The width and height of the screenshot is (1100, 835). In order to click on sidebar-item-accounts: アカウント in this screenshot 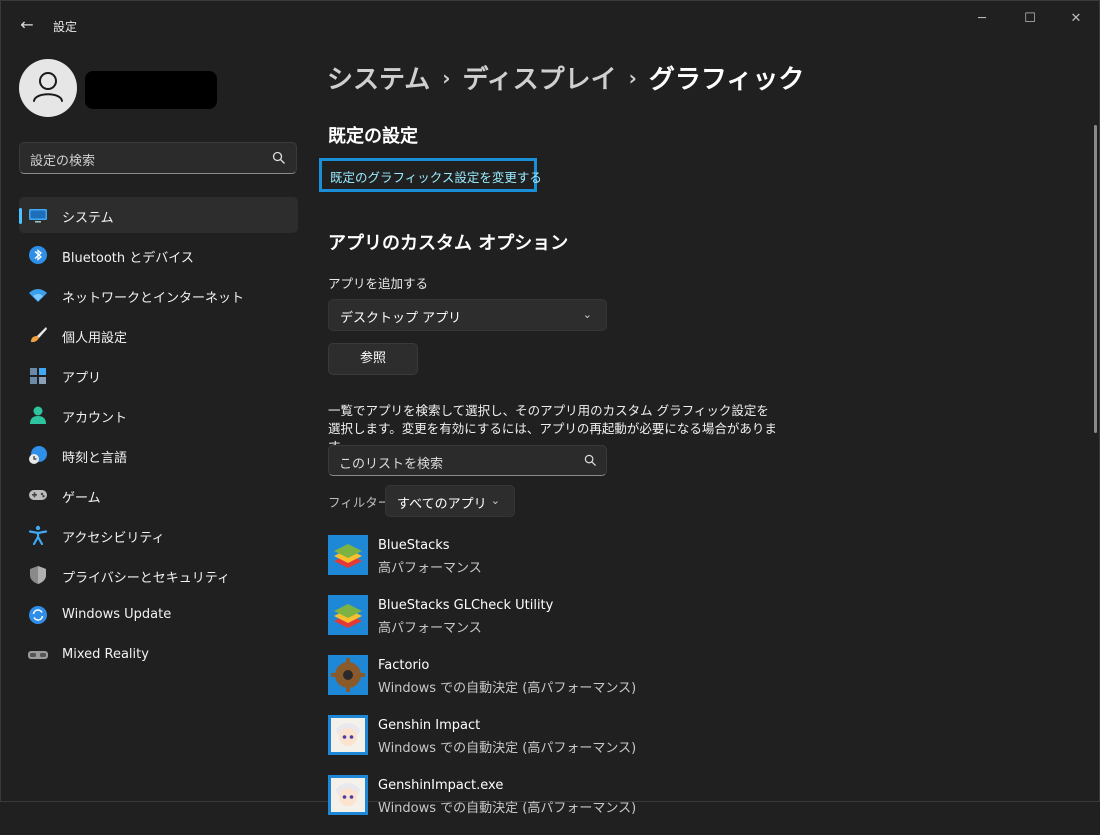, I will do `click(158, 415)`.